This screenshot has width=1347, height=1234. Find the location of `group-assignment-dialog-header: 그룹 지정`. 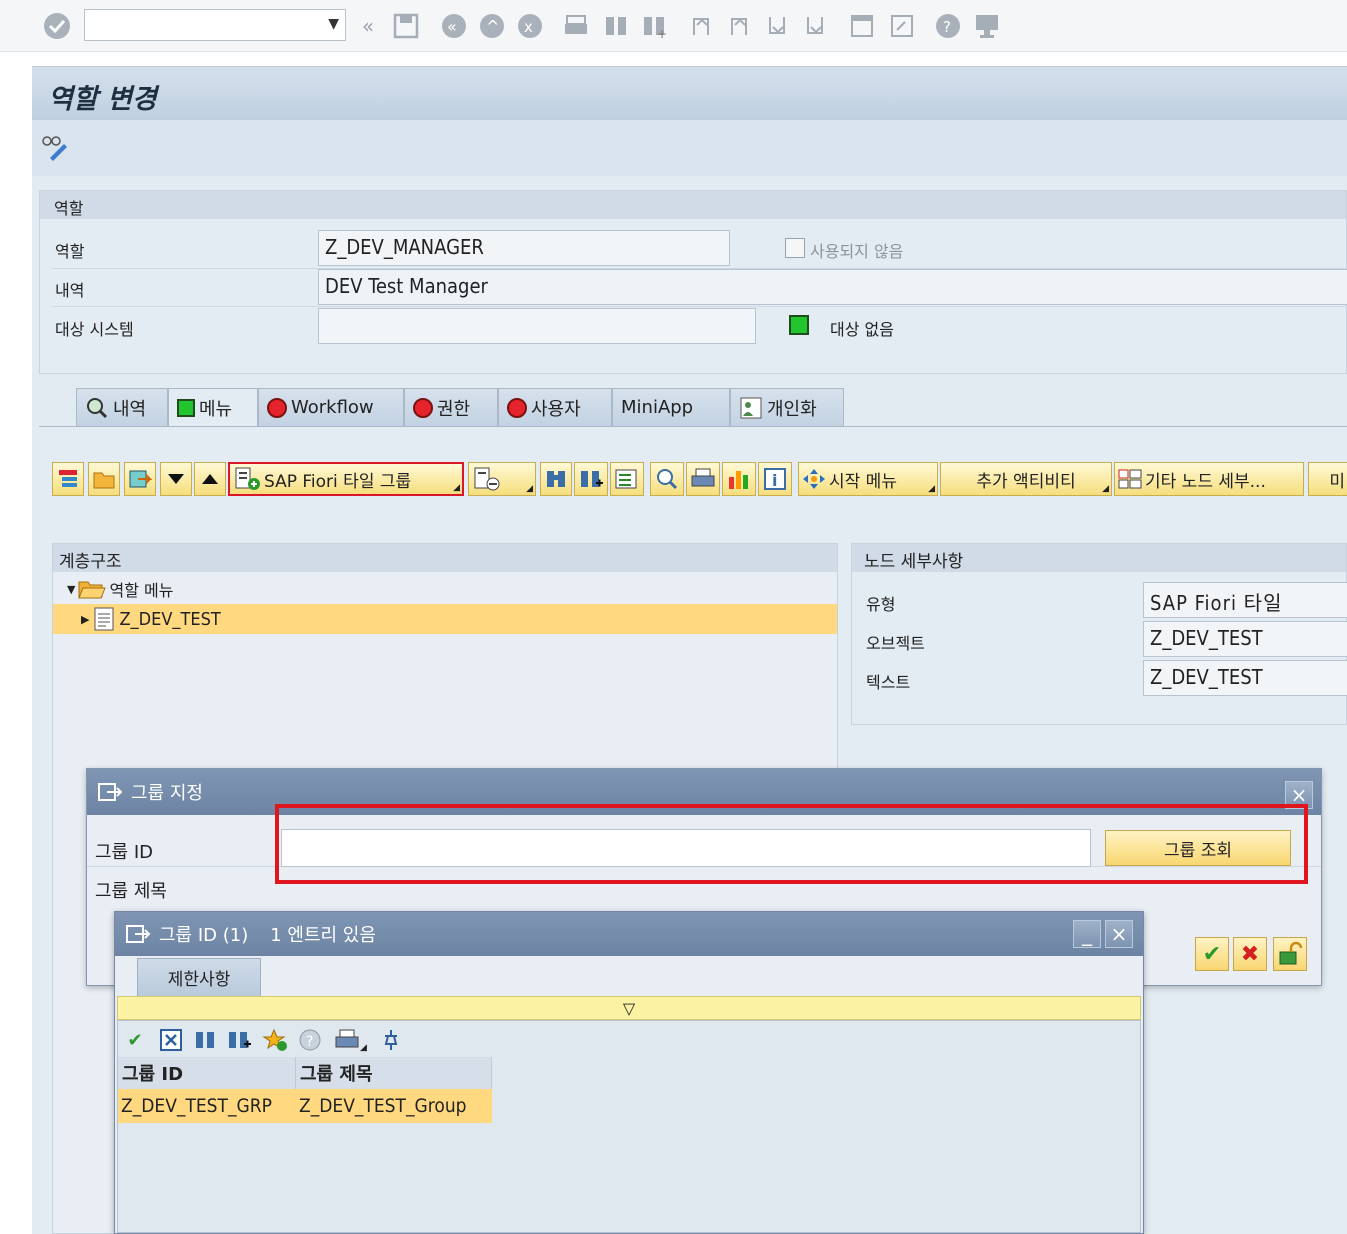

group-assignment-dialog-header: 그룹 지정 is located at coordinates (704, 792).